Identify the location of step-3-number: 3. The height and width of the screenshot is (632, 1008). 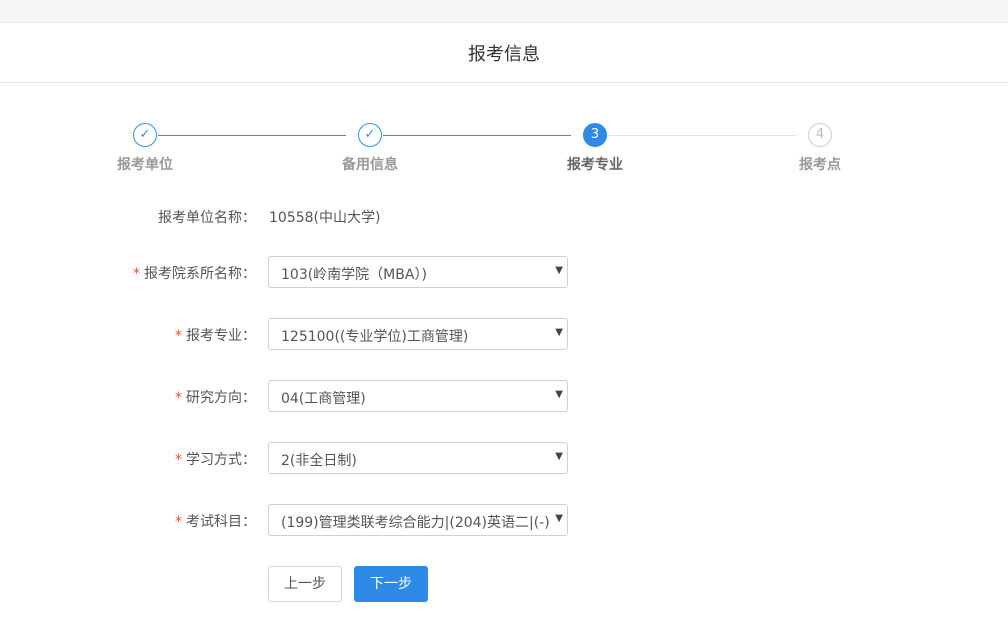
(595, 135).